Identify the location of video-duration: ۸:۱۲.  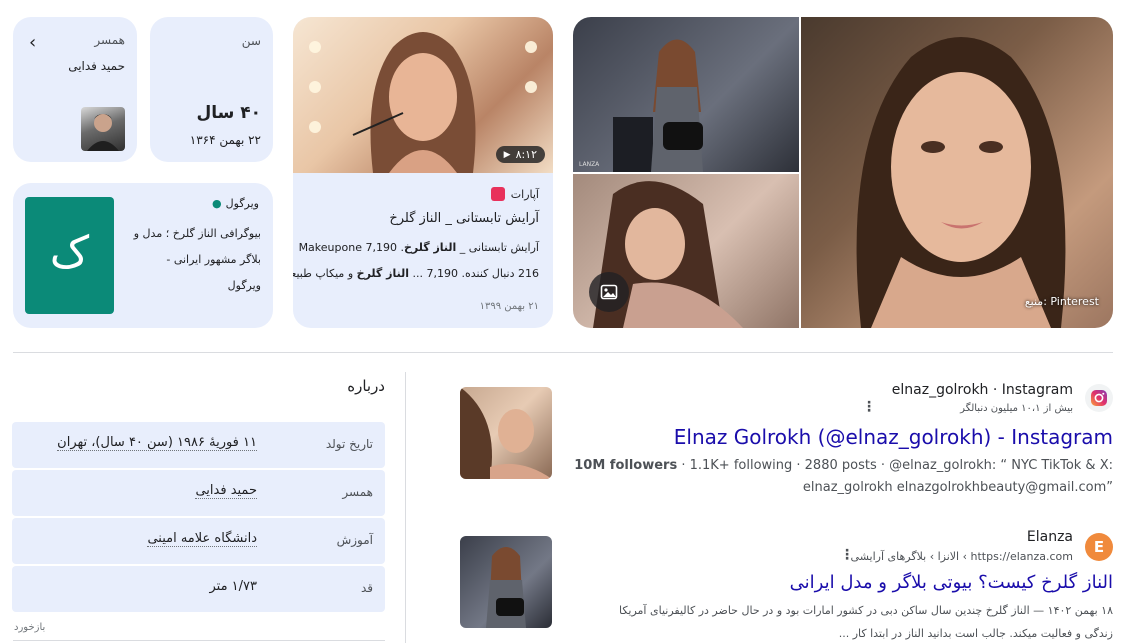
(526, 154).